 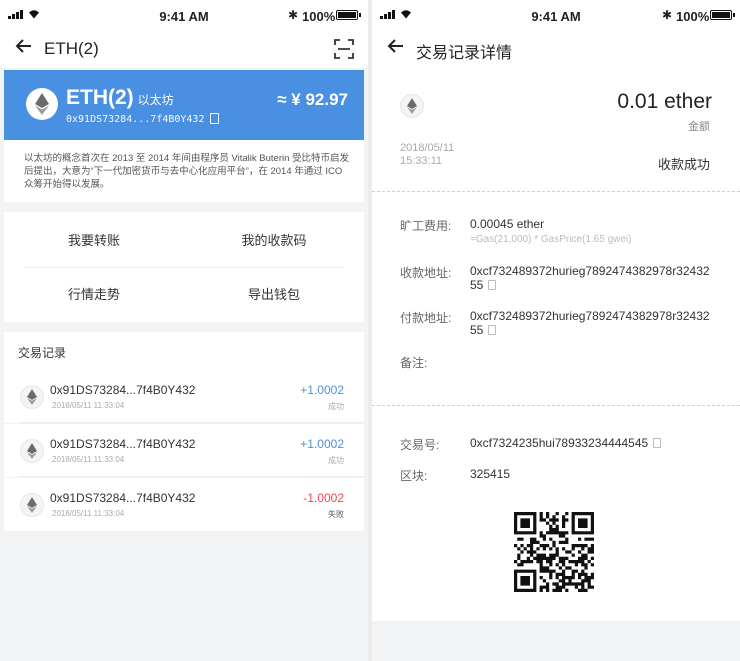 What do you see at coordinates (135, 119) in the screenshot?
I see `wallet-address-text: 0x91DS73284...7f4B0Y432` at bounding box center [135, 119].